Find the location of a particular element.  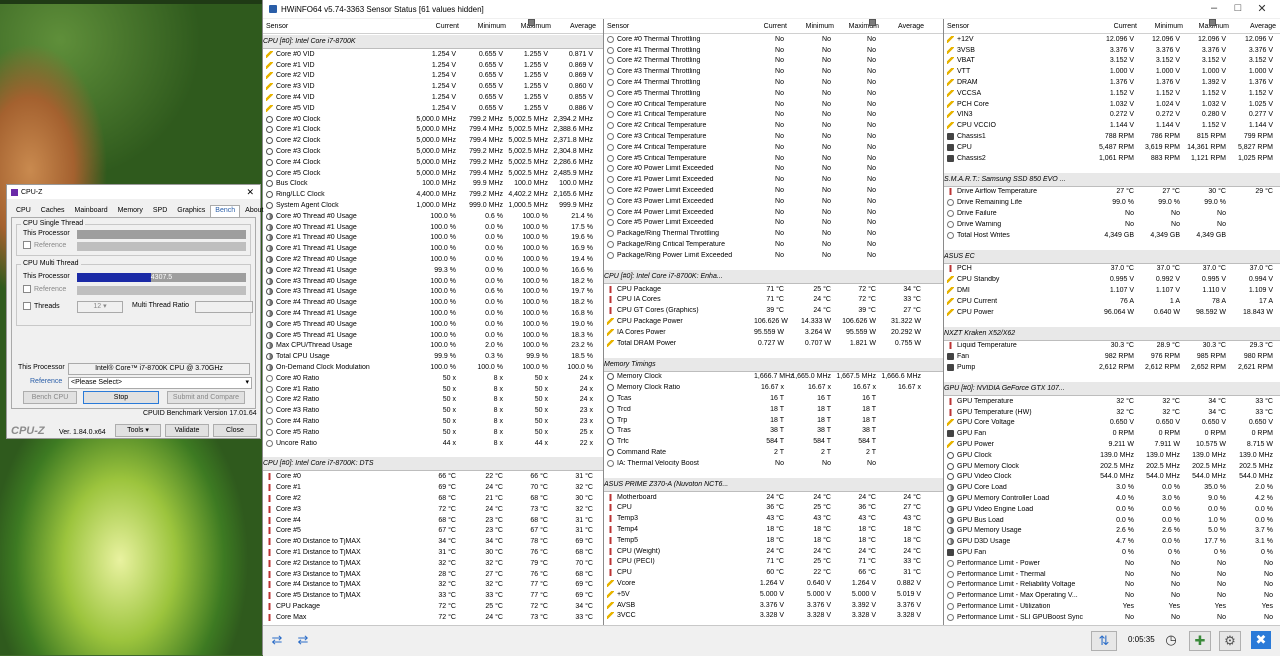

multi-reference-row: Reference is located at coordinates (44, 289).